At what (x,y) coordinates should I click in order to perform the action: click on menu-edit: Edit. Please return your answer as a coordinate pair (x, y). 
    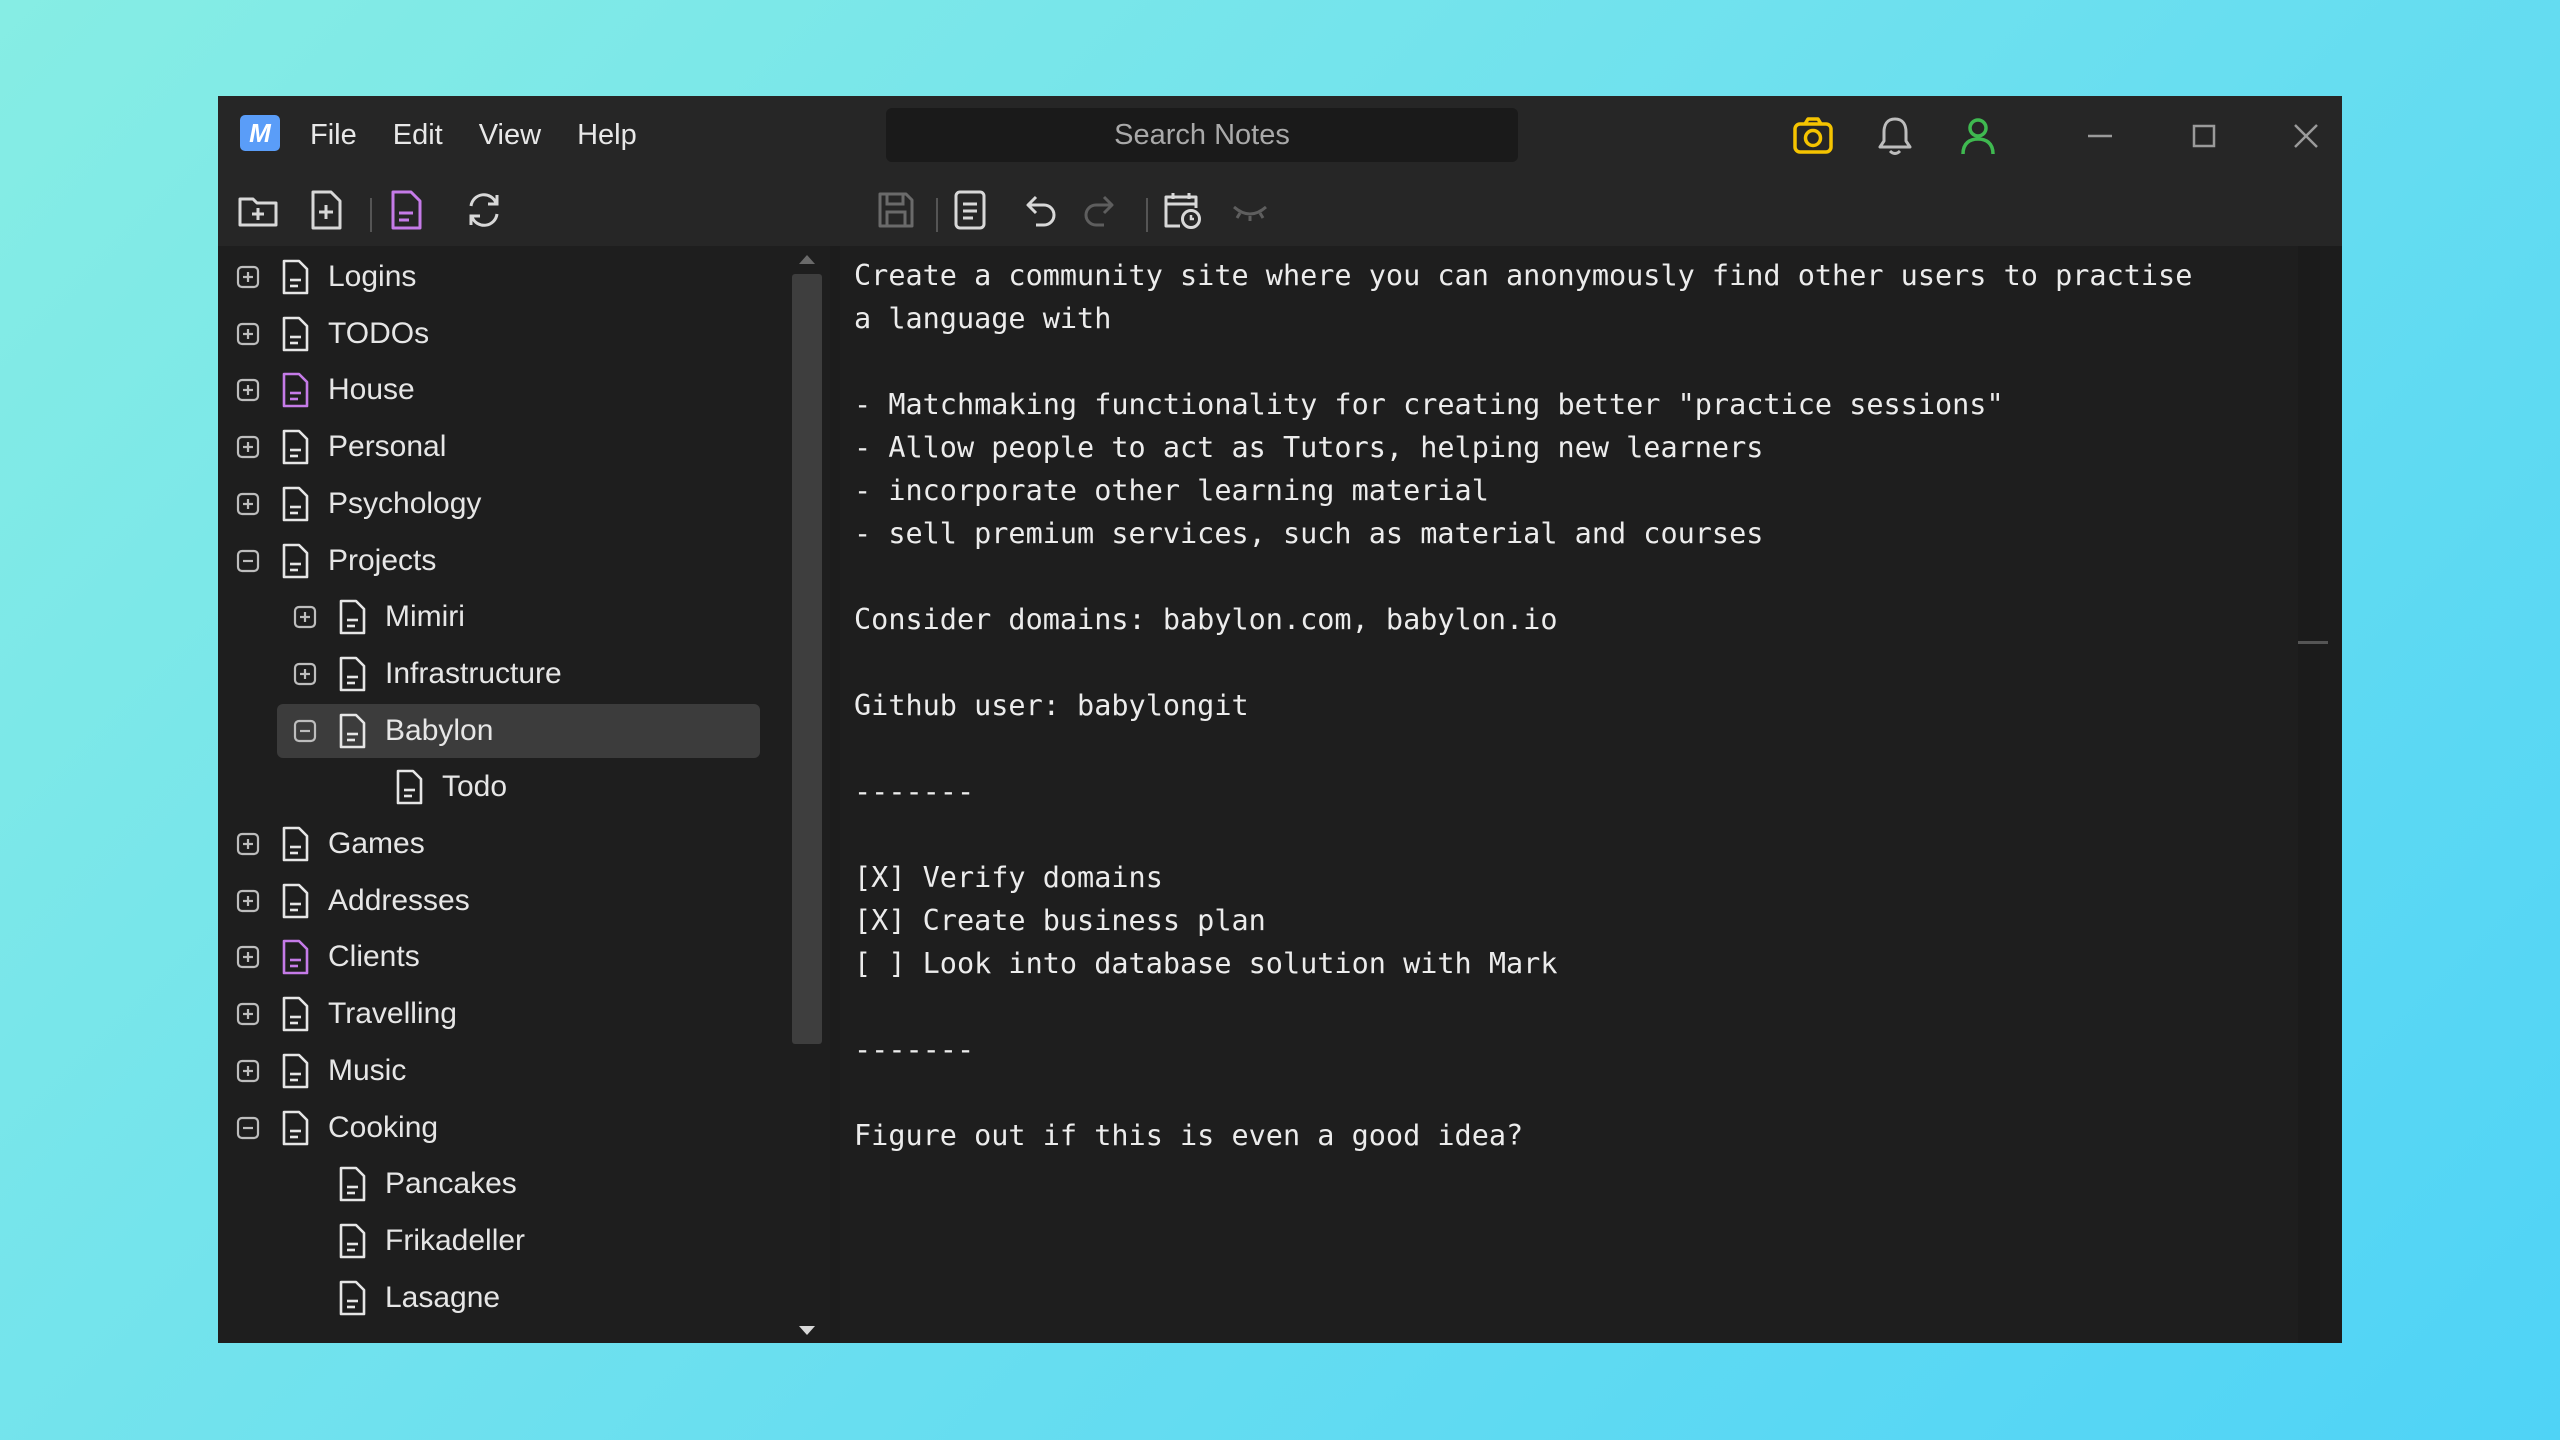
    Looking at the image, I should click on (418, 135).